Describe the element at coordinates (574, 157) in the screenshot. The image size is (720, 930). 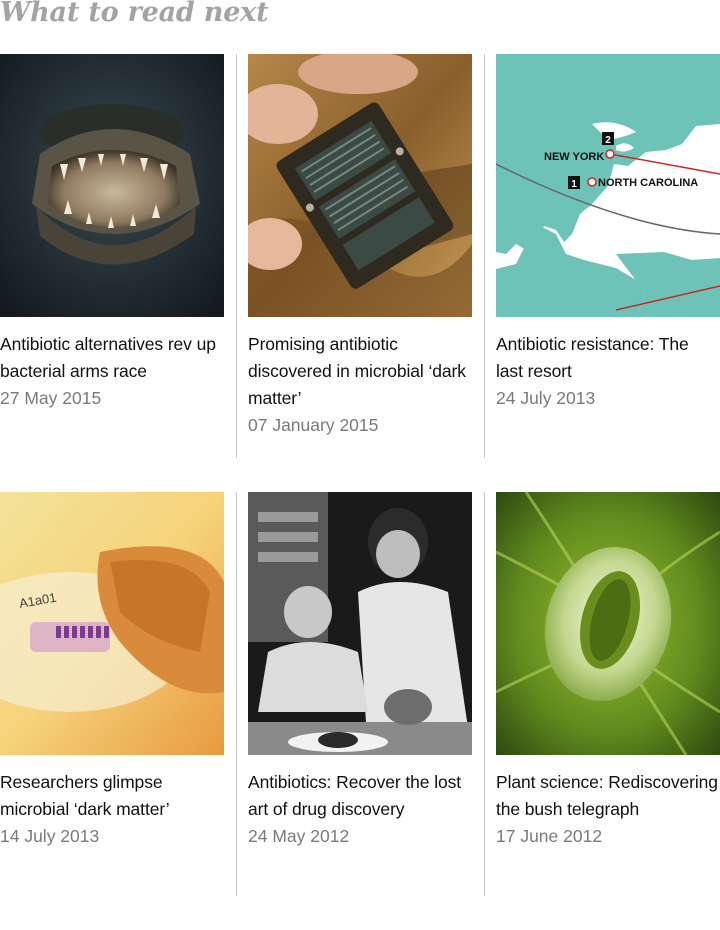
I see `map-label-new-york: NEW YORK` at that location.